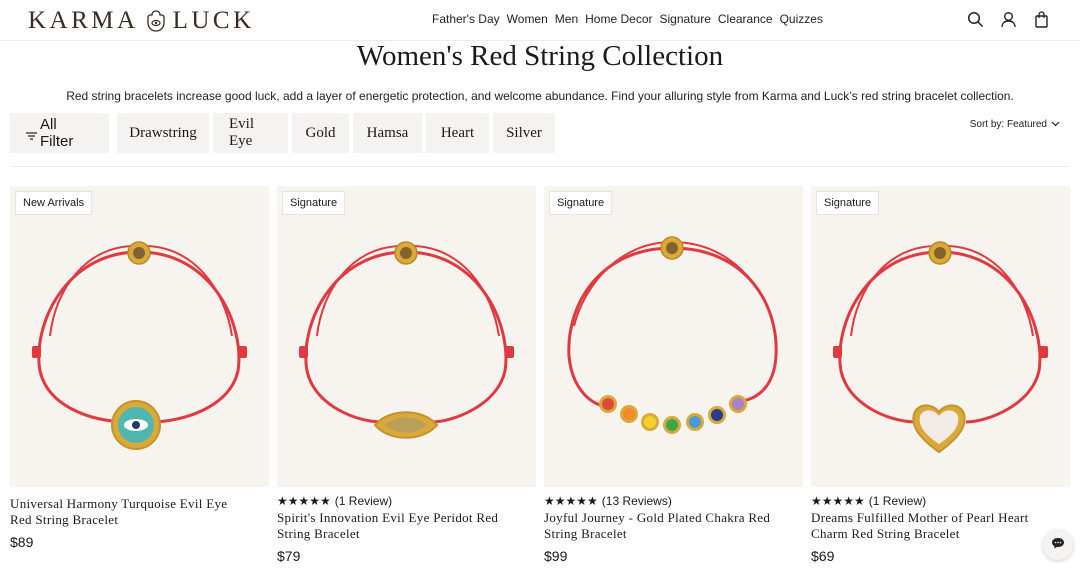 The height and width of the screenshot is (575, 1080). Describe the element at coordinates (388, 517) in the screenshot. I see `product-name-line: Spirit's Innovation Evil Eye Peridot Red` at that location.